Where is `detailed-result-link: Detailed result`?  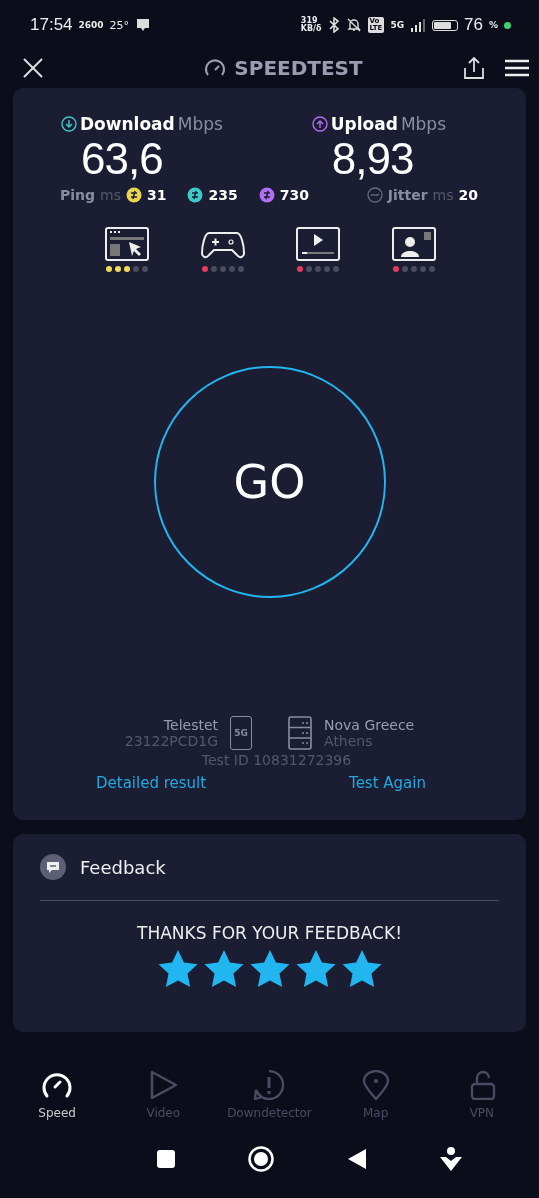
detailed-result-link: Detailed result is located at coordinates (151, 782).